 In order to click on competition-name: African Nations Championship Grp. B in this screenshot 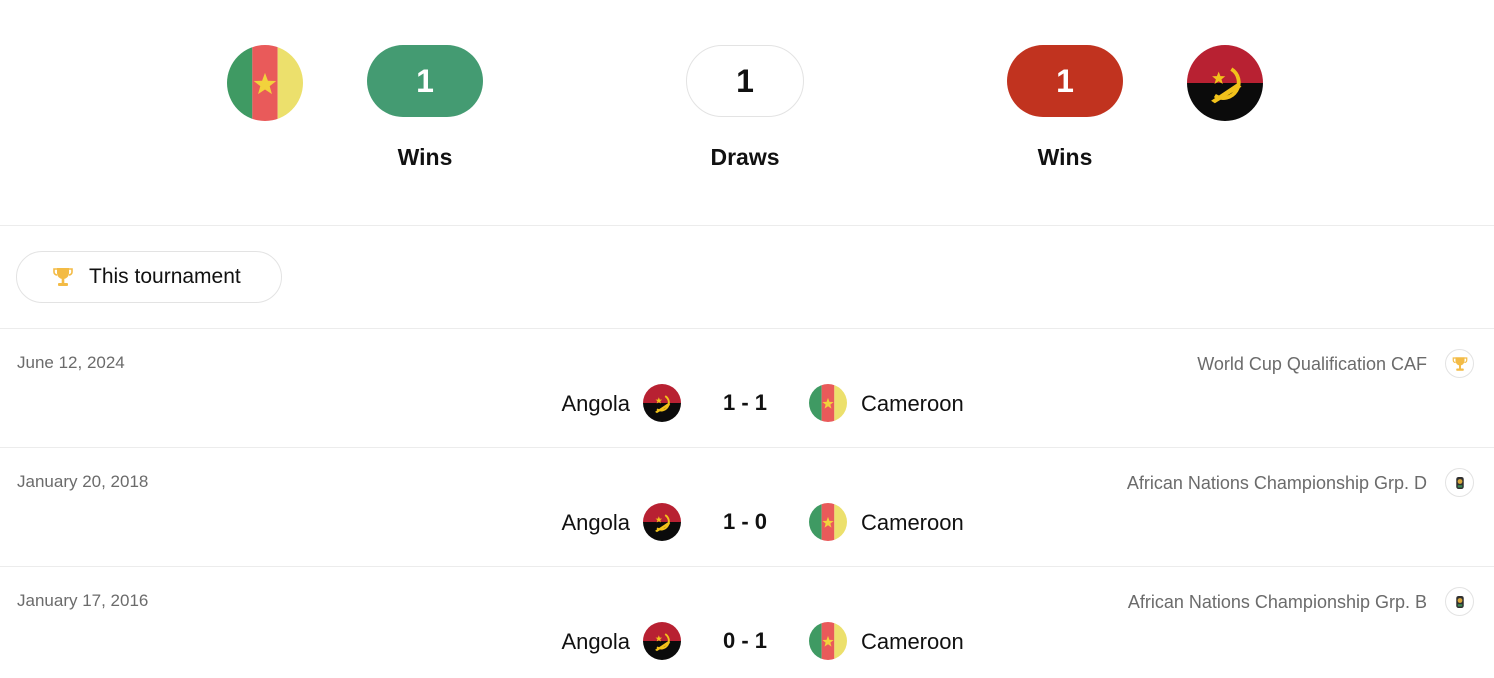, I will do `click(1277, 602)`.